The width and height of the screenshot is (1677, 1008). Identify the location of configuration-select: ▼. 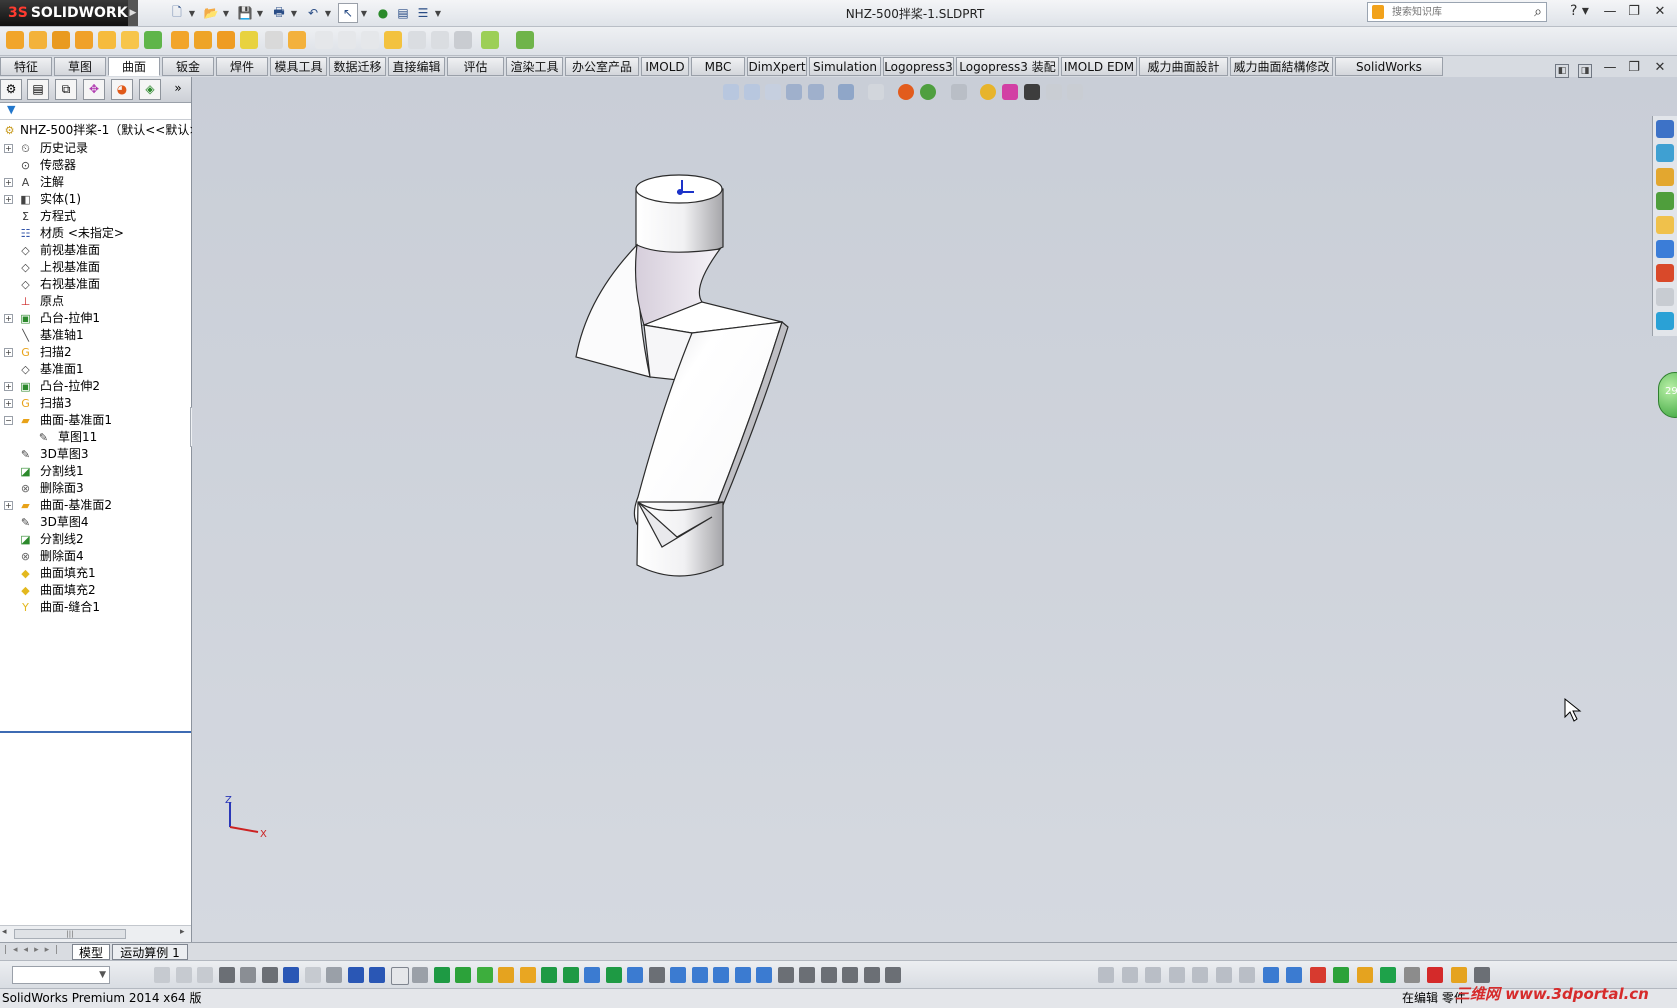
(61, 975).